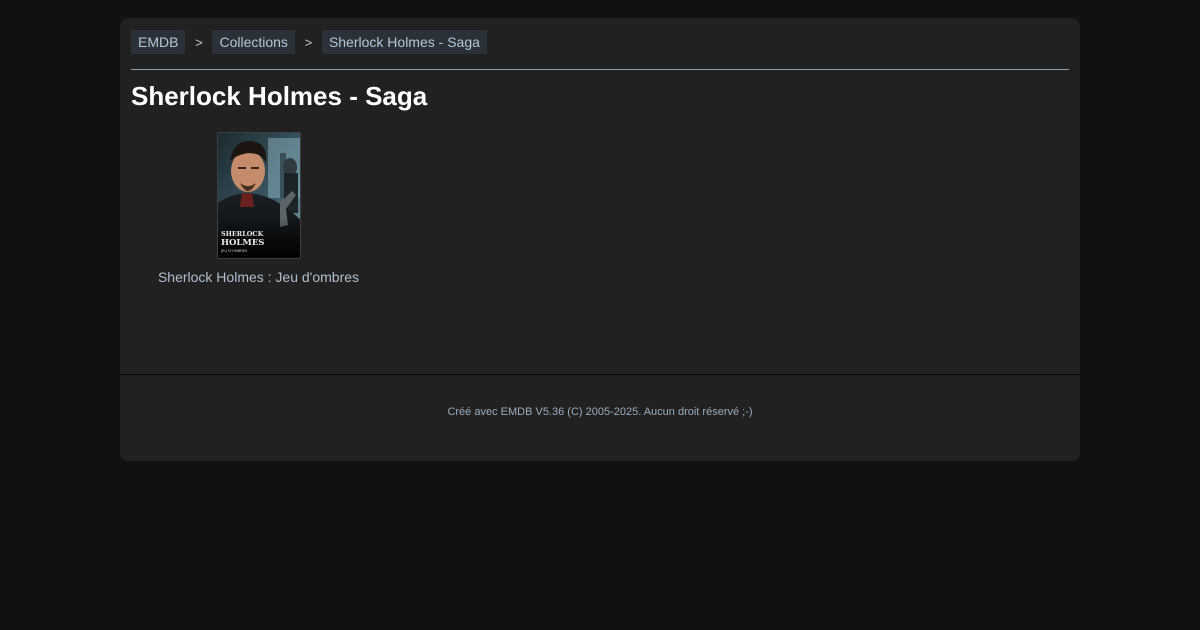 This screenshot has width=1200, height=630. What do you see at coordinates (258, 277) in the screenshot?
I see `movie-title: Sherlock Holmes : Jeu d'ombres` at bounding box center [258, 277].